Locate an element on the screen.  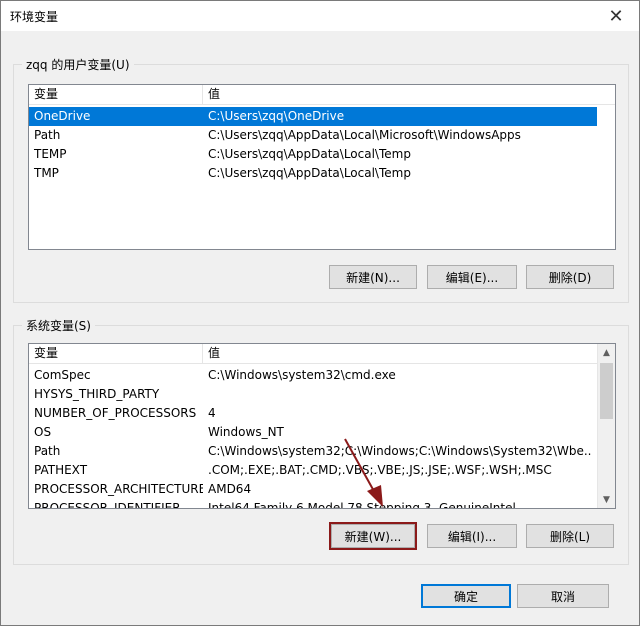
list-item: TEMP C:\Users\zqq\AppData\Local\Temp is located at coordinates (313, 154).